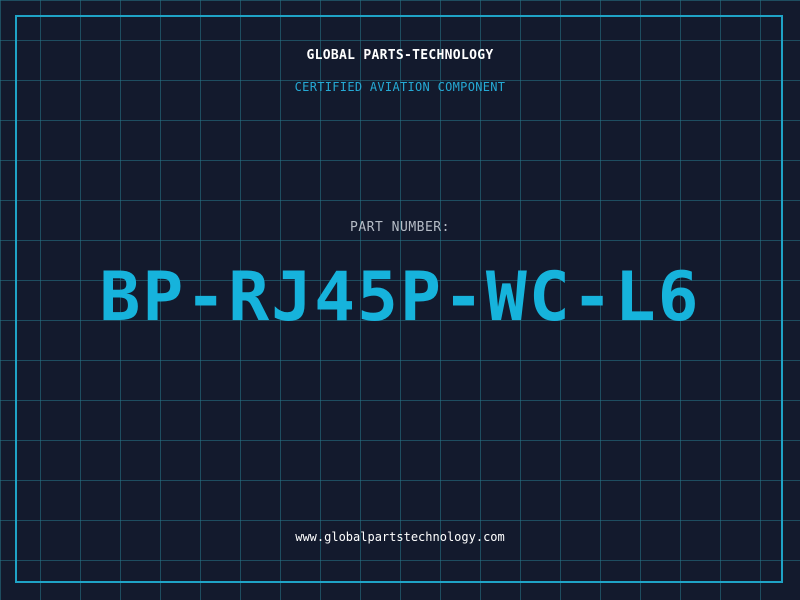  What do you see at coordinates (400, 227) in the screenshot?
I see `part-number-label: PART NUMBER:` at bounding box center [400, 227].